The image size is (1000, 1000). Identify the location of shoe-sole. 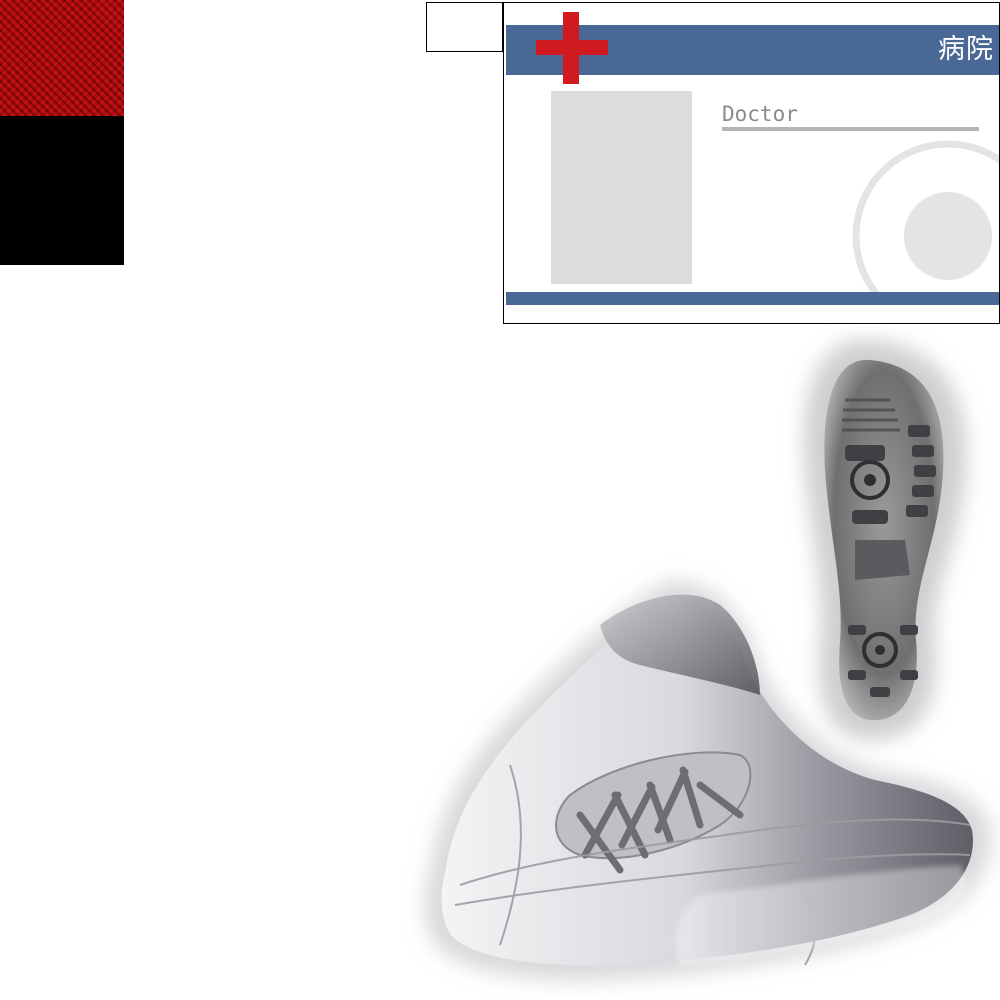
(885, 540).